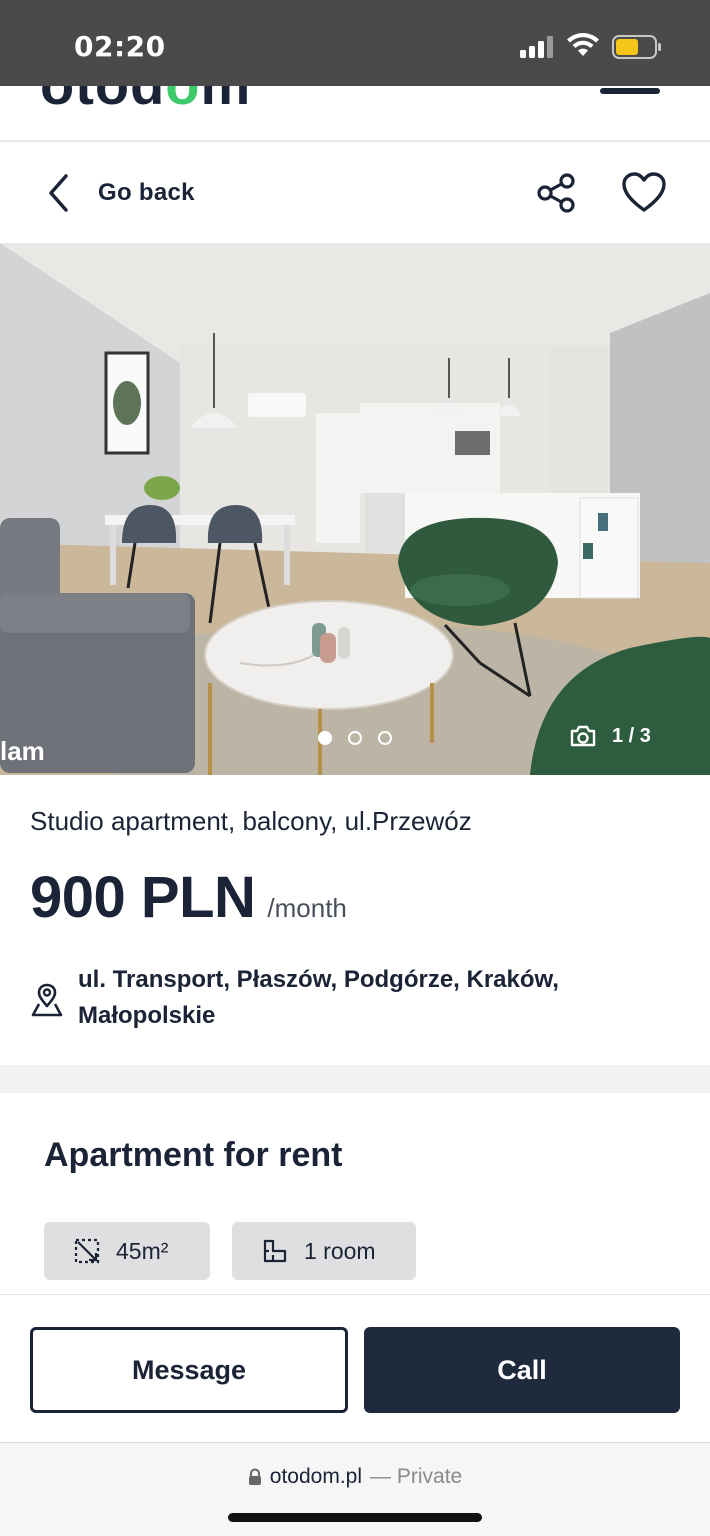 The height and width of the screenshot is (1536, 710). I want to click on url-domain: otodom.pl, so click(316, 1476).